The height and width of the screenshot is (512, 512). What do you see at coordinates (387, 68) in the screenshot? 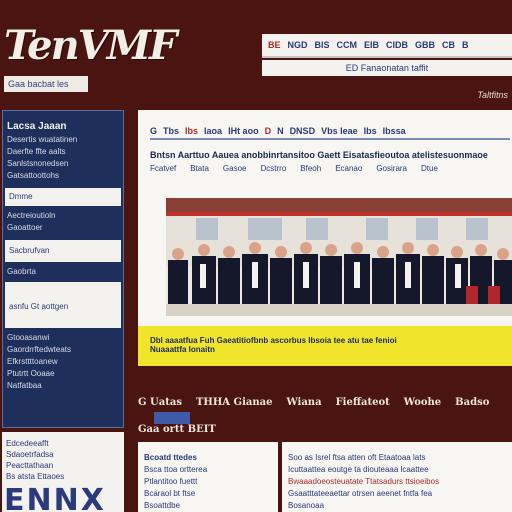
I see `sub-nav-link: ED Fanaonatan taffit` at bounding box center [387, 68].